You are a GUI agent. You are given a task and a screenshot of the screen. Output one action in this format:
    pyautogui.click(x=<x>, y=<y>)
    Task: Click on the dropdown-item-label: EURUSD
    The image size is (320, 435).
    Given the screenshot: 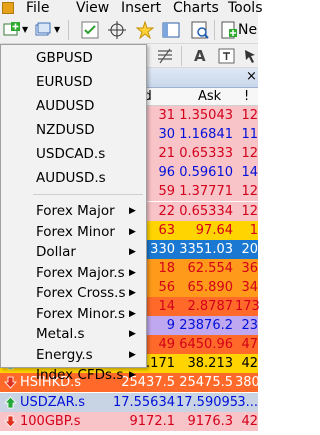 What is the action you would take?
    pyautogui.click(x=64, y=82)
    